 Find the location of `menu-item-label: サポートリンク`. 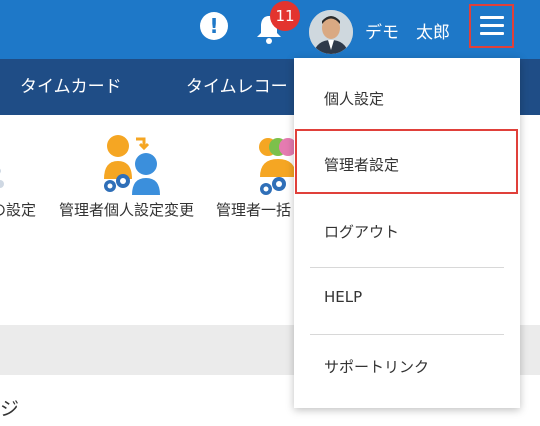

menu-item-label: サポートリンク is located at coordinates (377, 367).